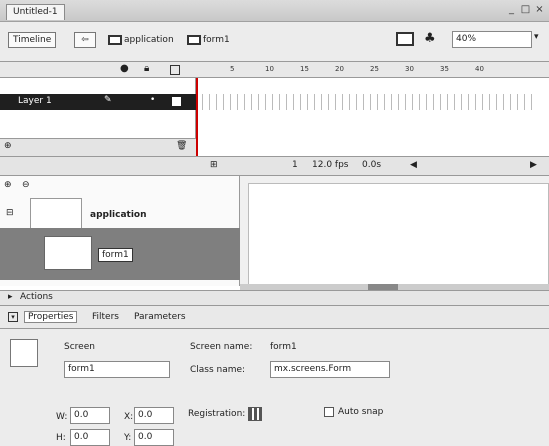 The image size is (549, 446). I want to click on back-arrow-button: ⇦, so click(85, 40).